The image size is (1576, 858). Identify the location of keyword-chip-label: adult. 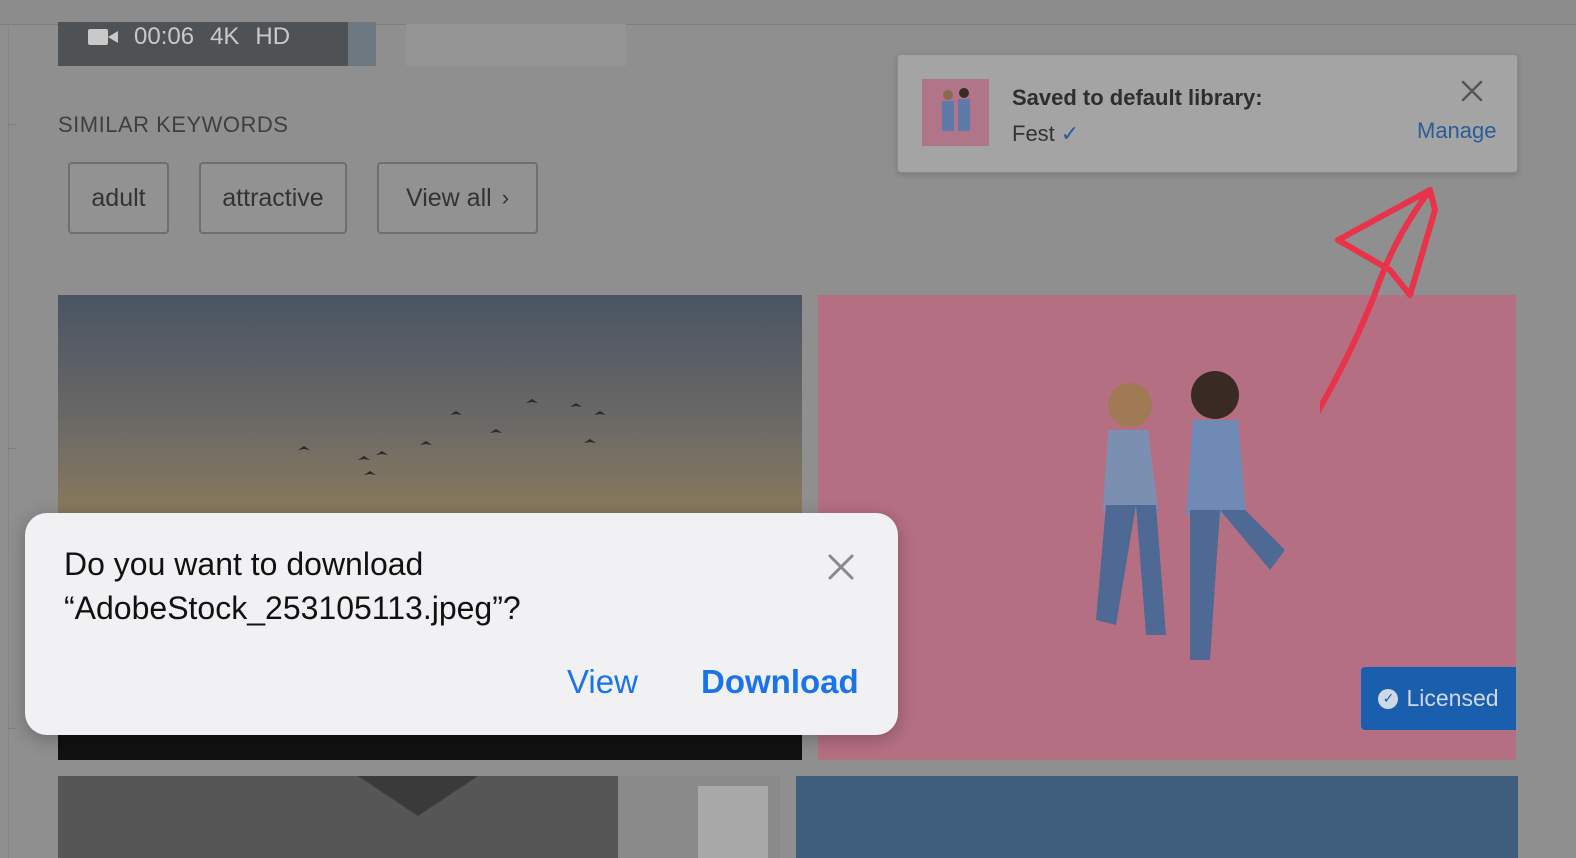
(118, 197).